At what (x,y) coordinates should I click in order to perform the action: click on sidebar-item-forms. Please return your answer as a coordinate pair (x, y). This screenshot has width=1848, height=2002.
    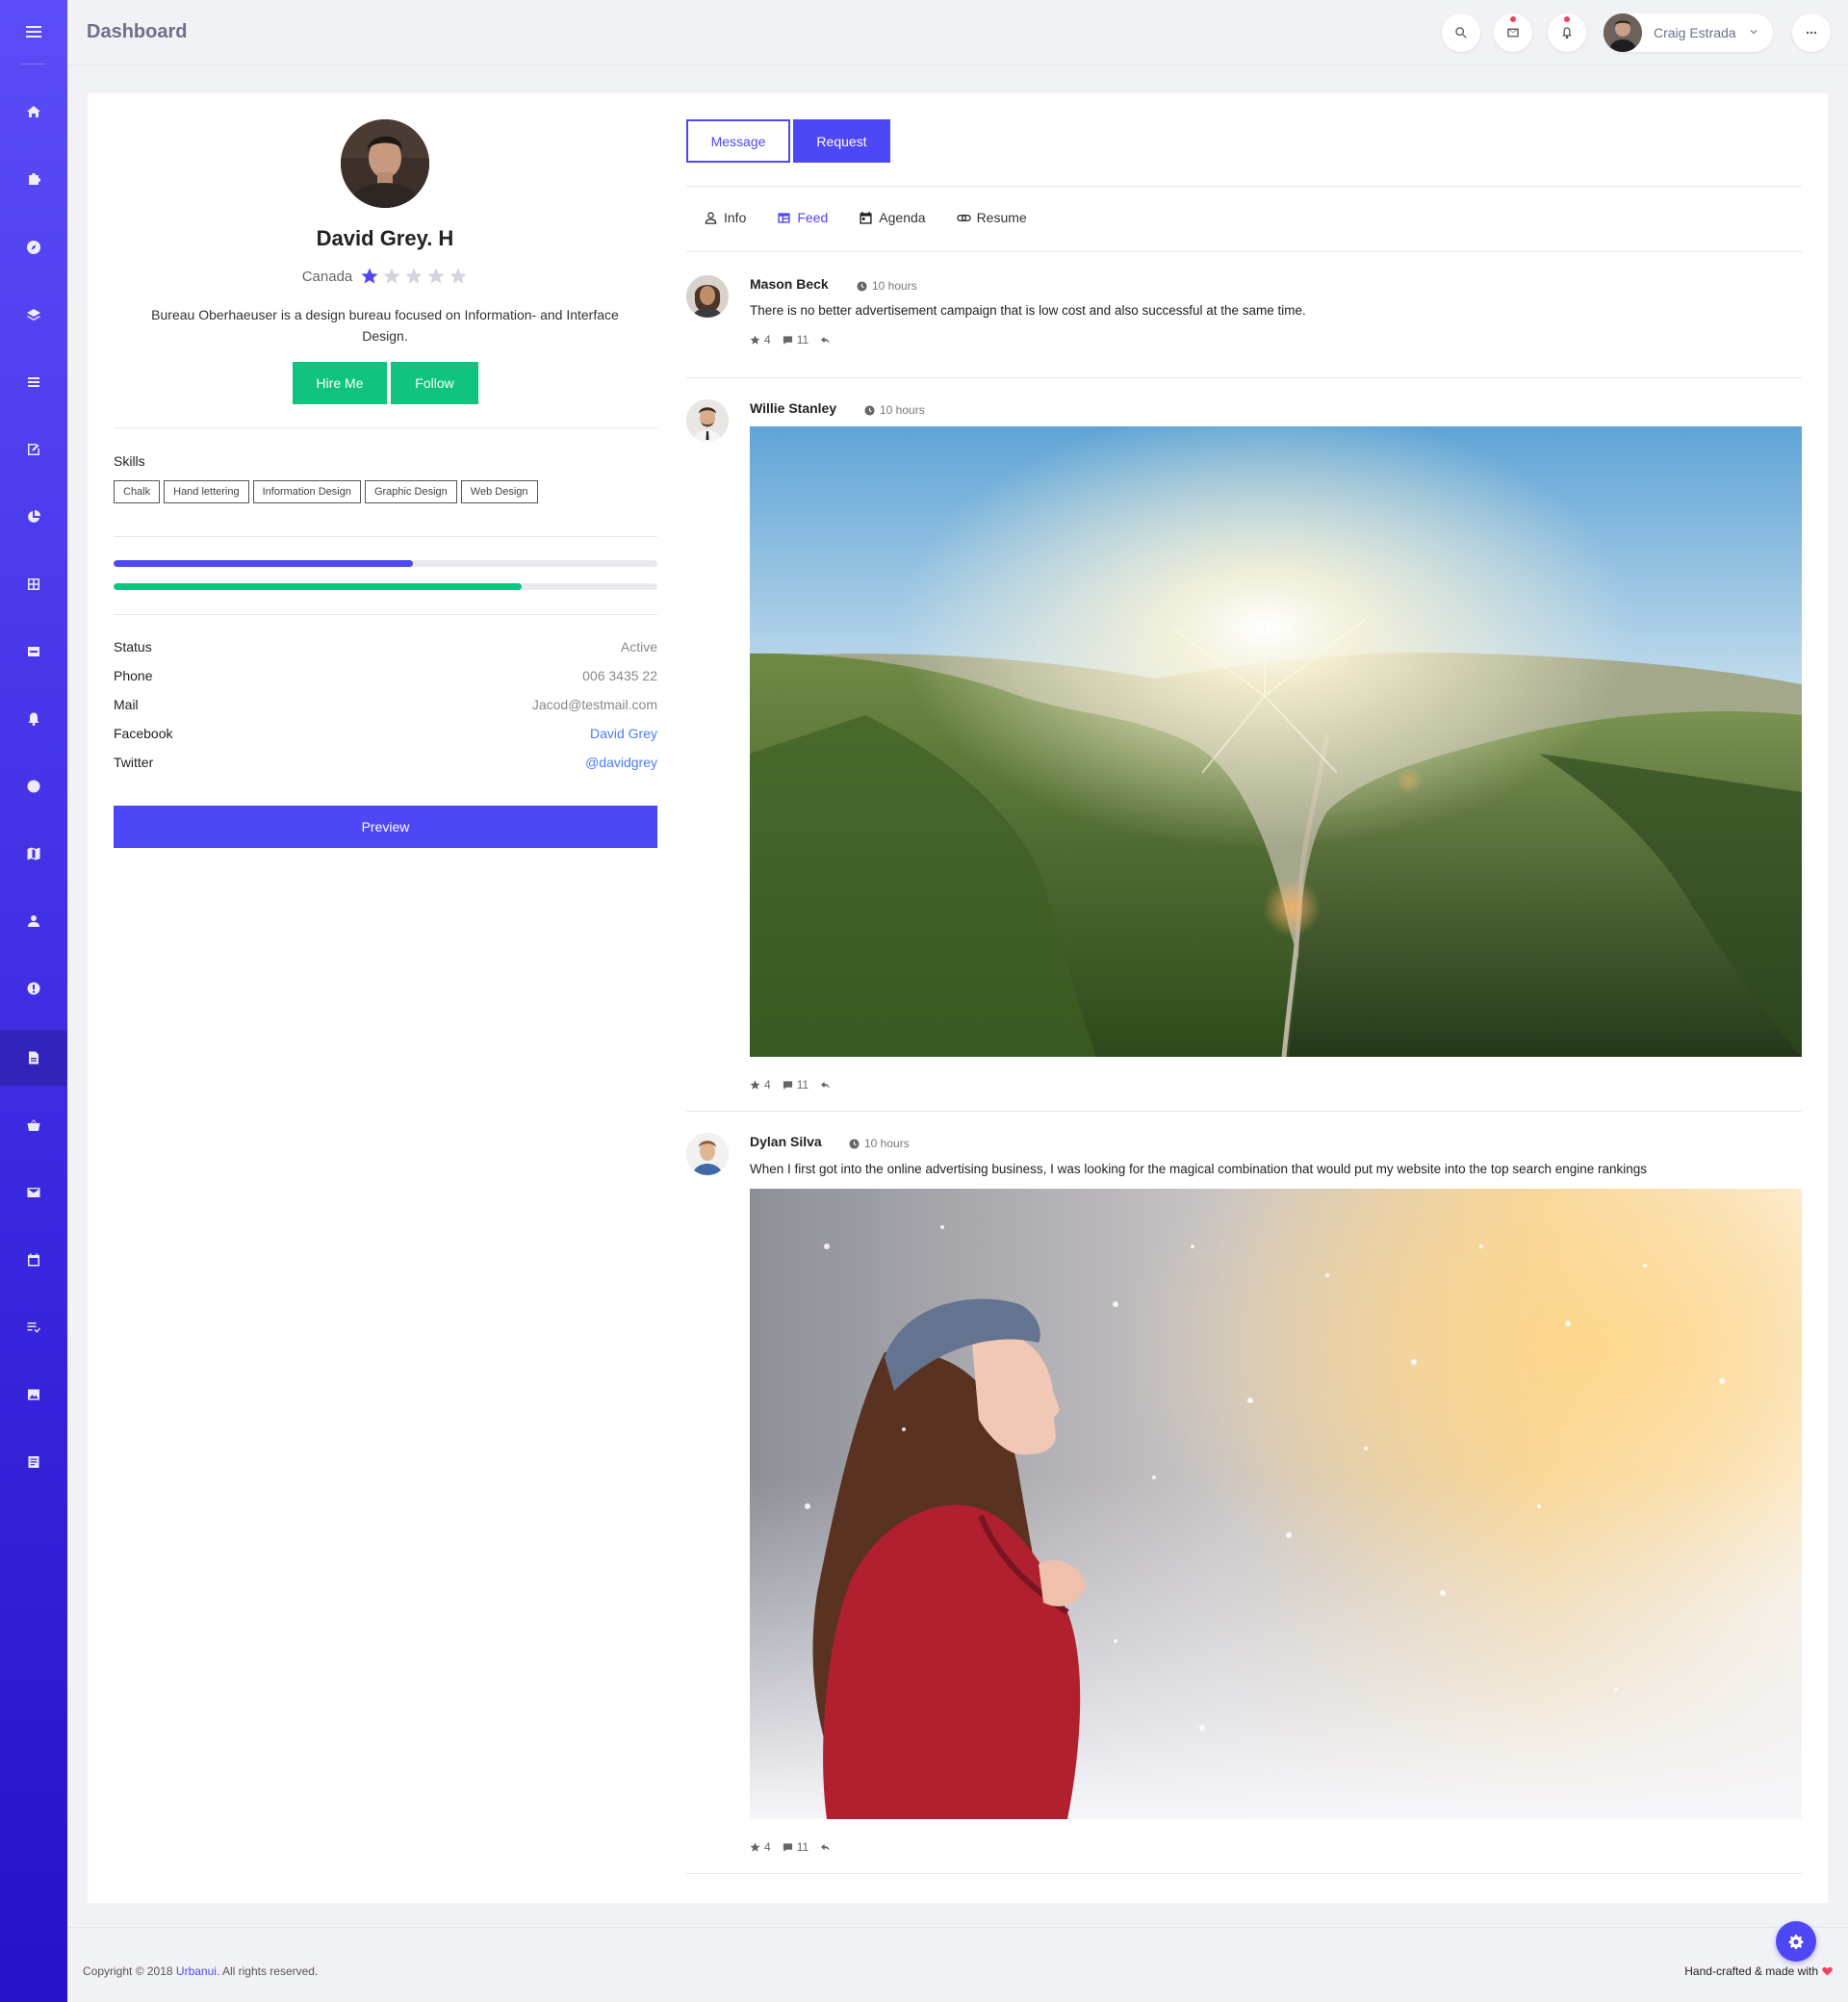
    Looking at the image, I should click on (33, 449).